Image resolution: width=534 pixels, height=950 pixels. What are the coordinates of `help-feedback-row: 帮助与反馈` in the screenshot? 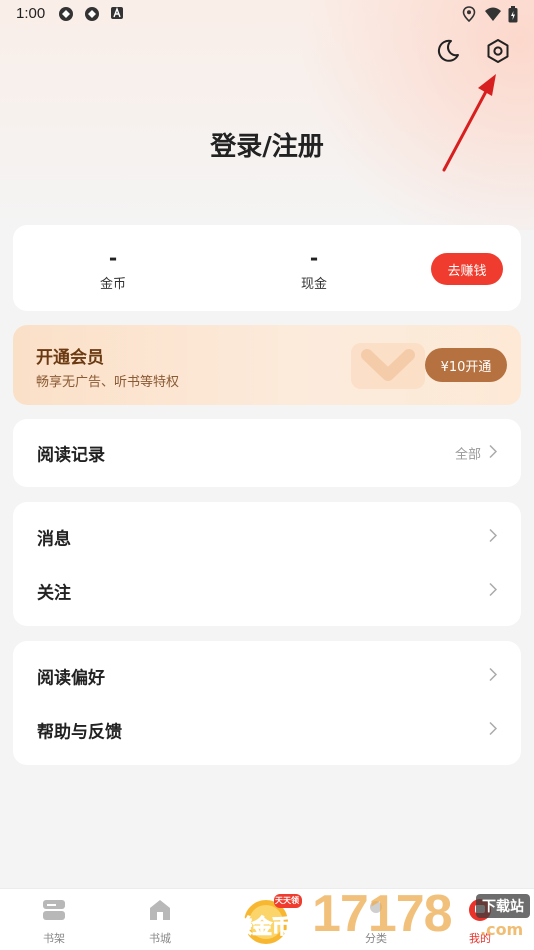 It's located at (267, 730).